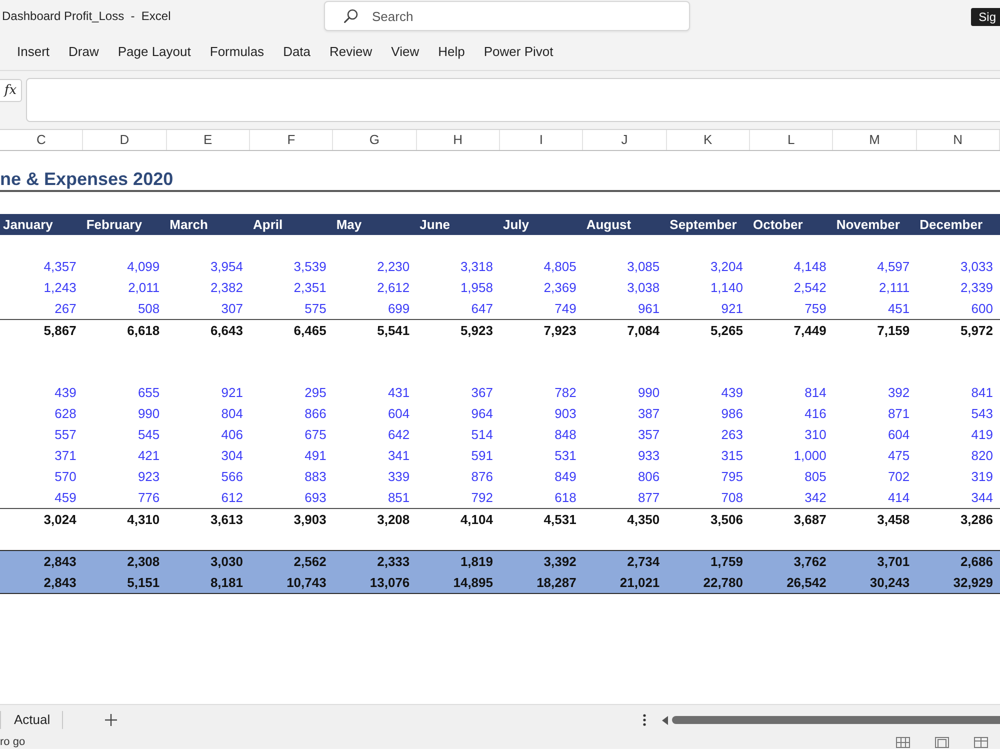 This screenshot has height=750, width=1000. I want to click on total-cell: 5,972, so click(976, 330).